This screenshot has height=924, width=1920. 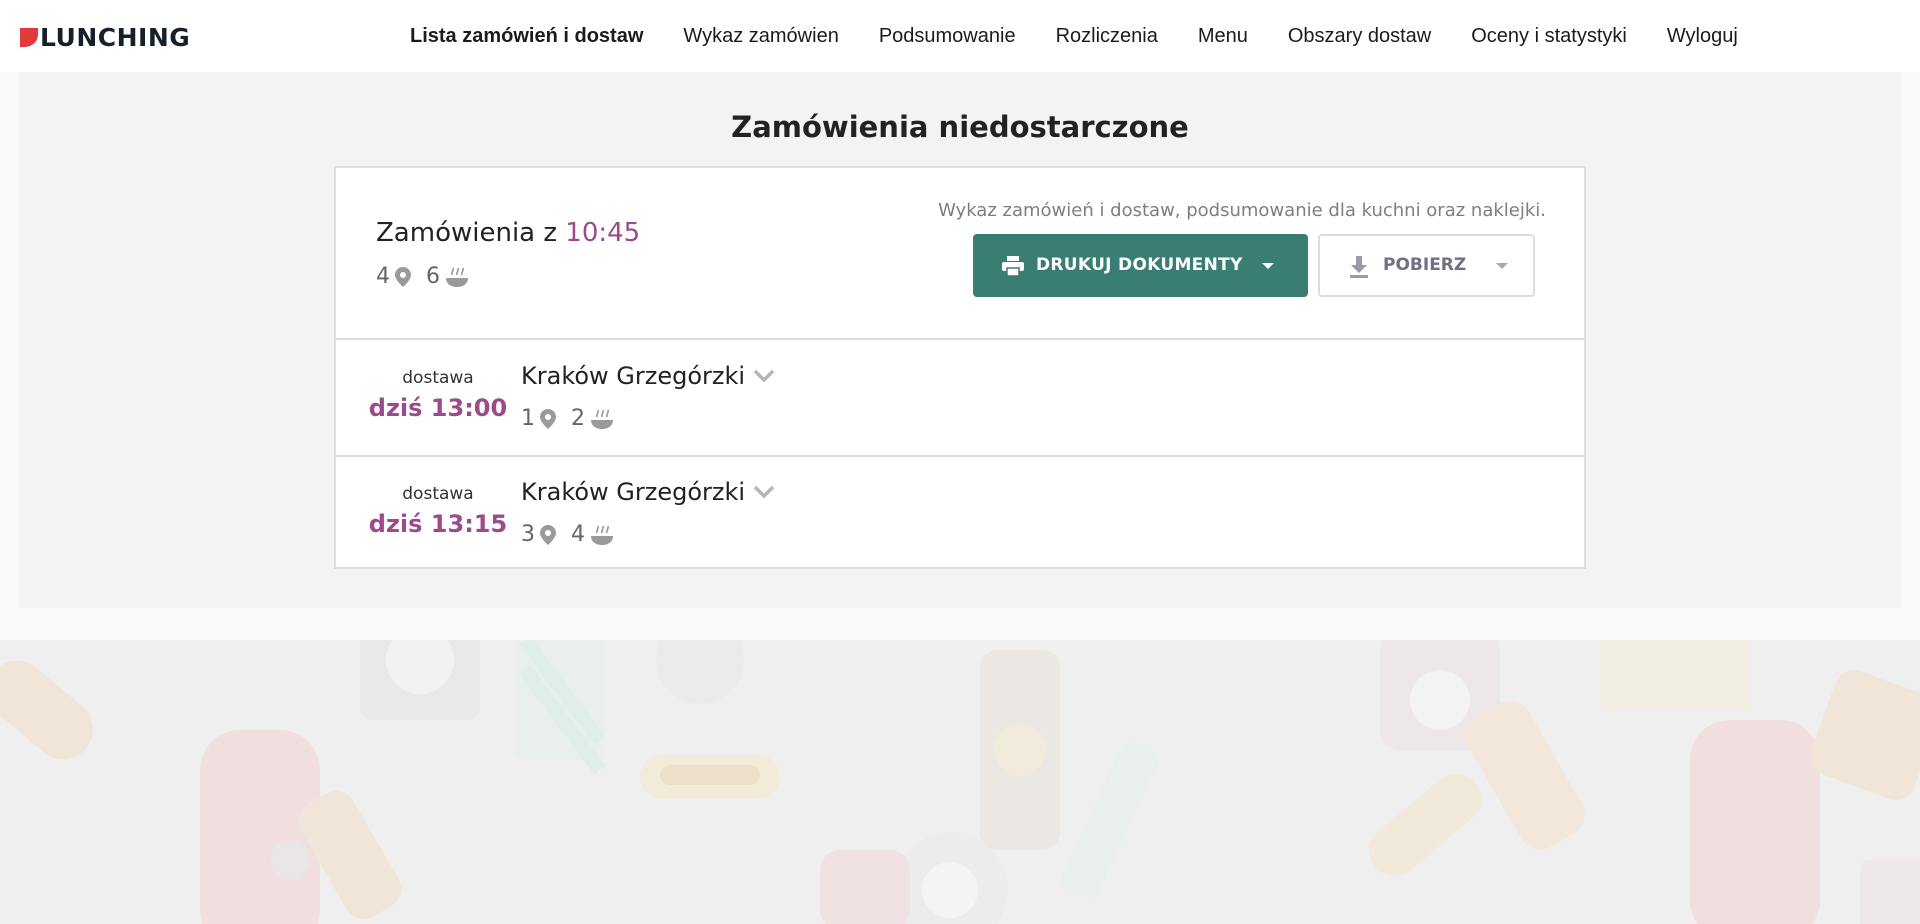 What do you see at coordinates (947, 36) in the screenshot?
I see `nav-item-summary: Podsumowanie` at bounding box center [947, 36].